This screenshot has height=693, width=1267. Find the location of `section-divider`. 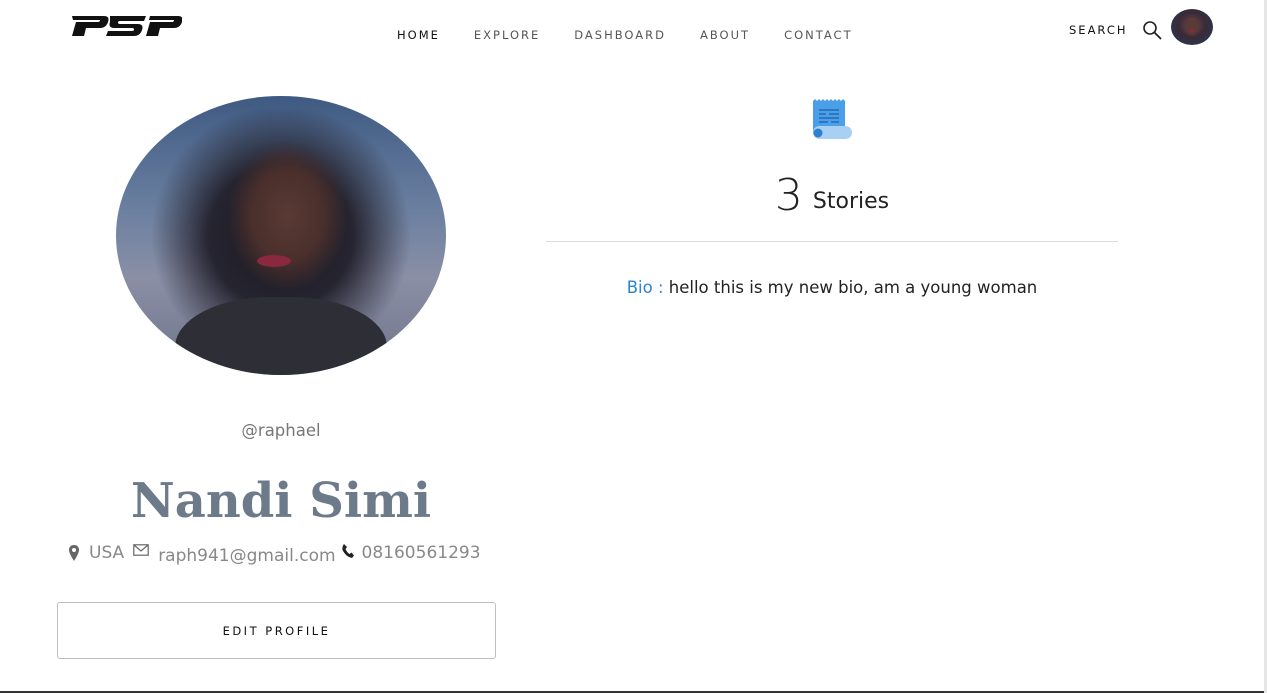

section-divider is located at coordinates (832, 241).